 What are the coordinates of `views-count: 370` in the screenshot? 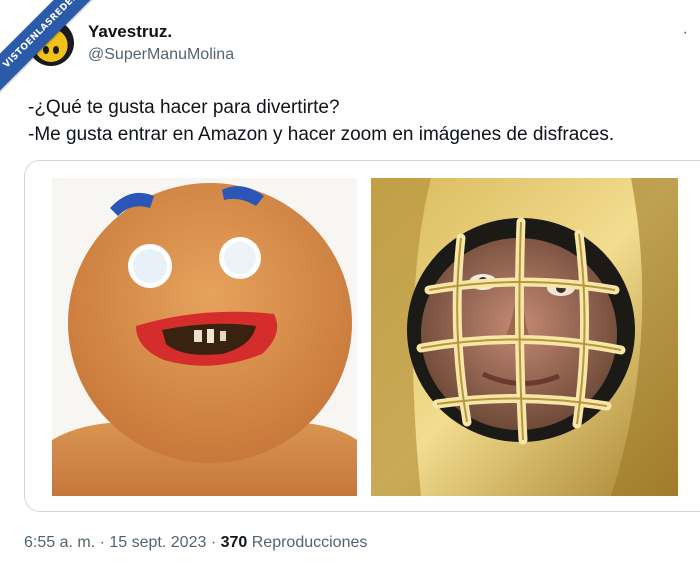 It's located at (234, 542).